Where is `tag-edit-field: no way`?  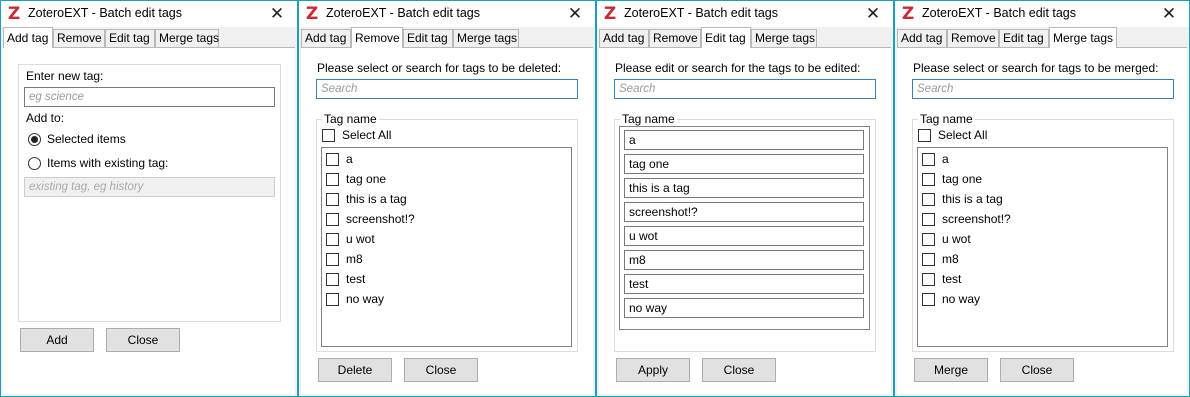 tag-edit-field: no way is located at coordinates (744, 308).